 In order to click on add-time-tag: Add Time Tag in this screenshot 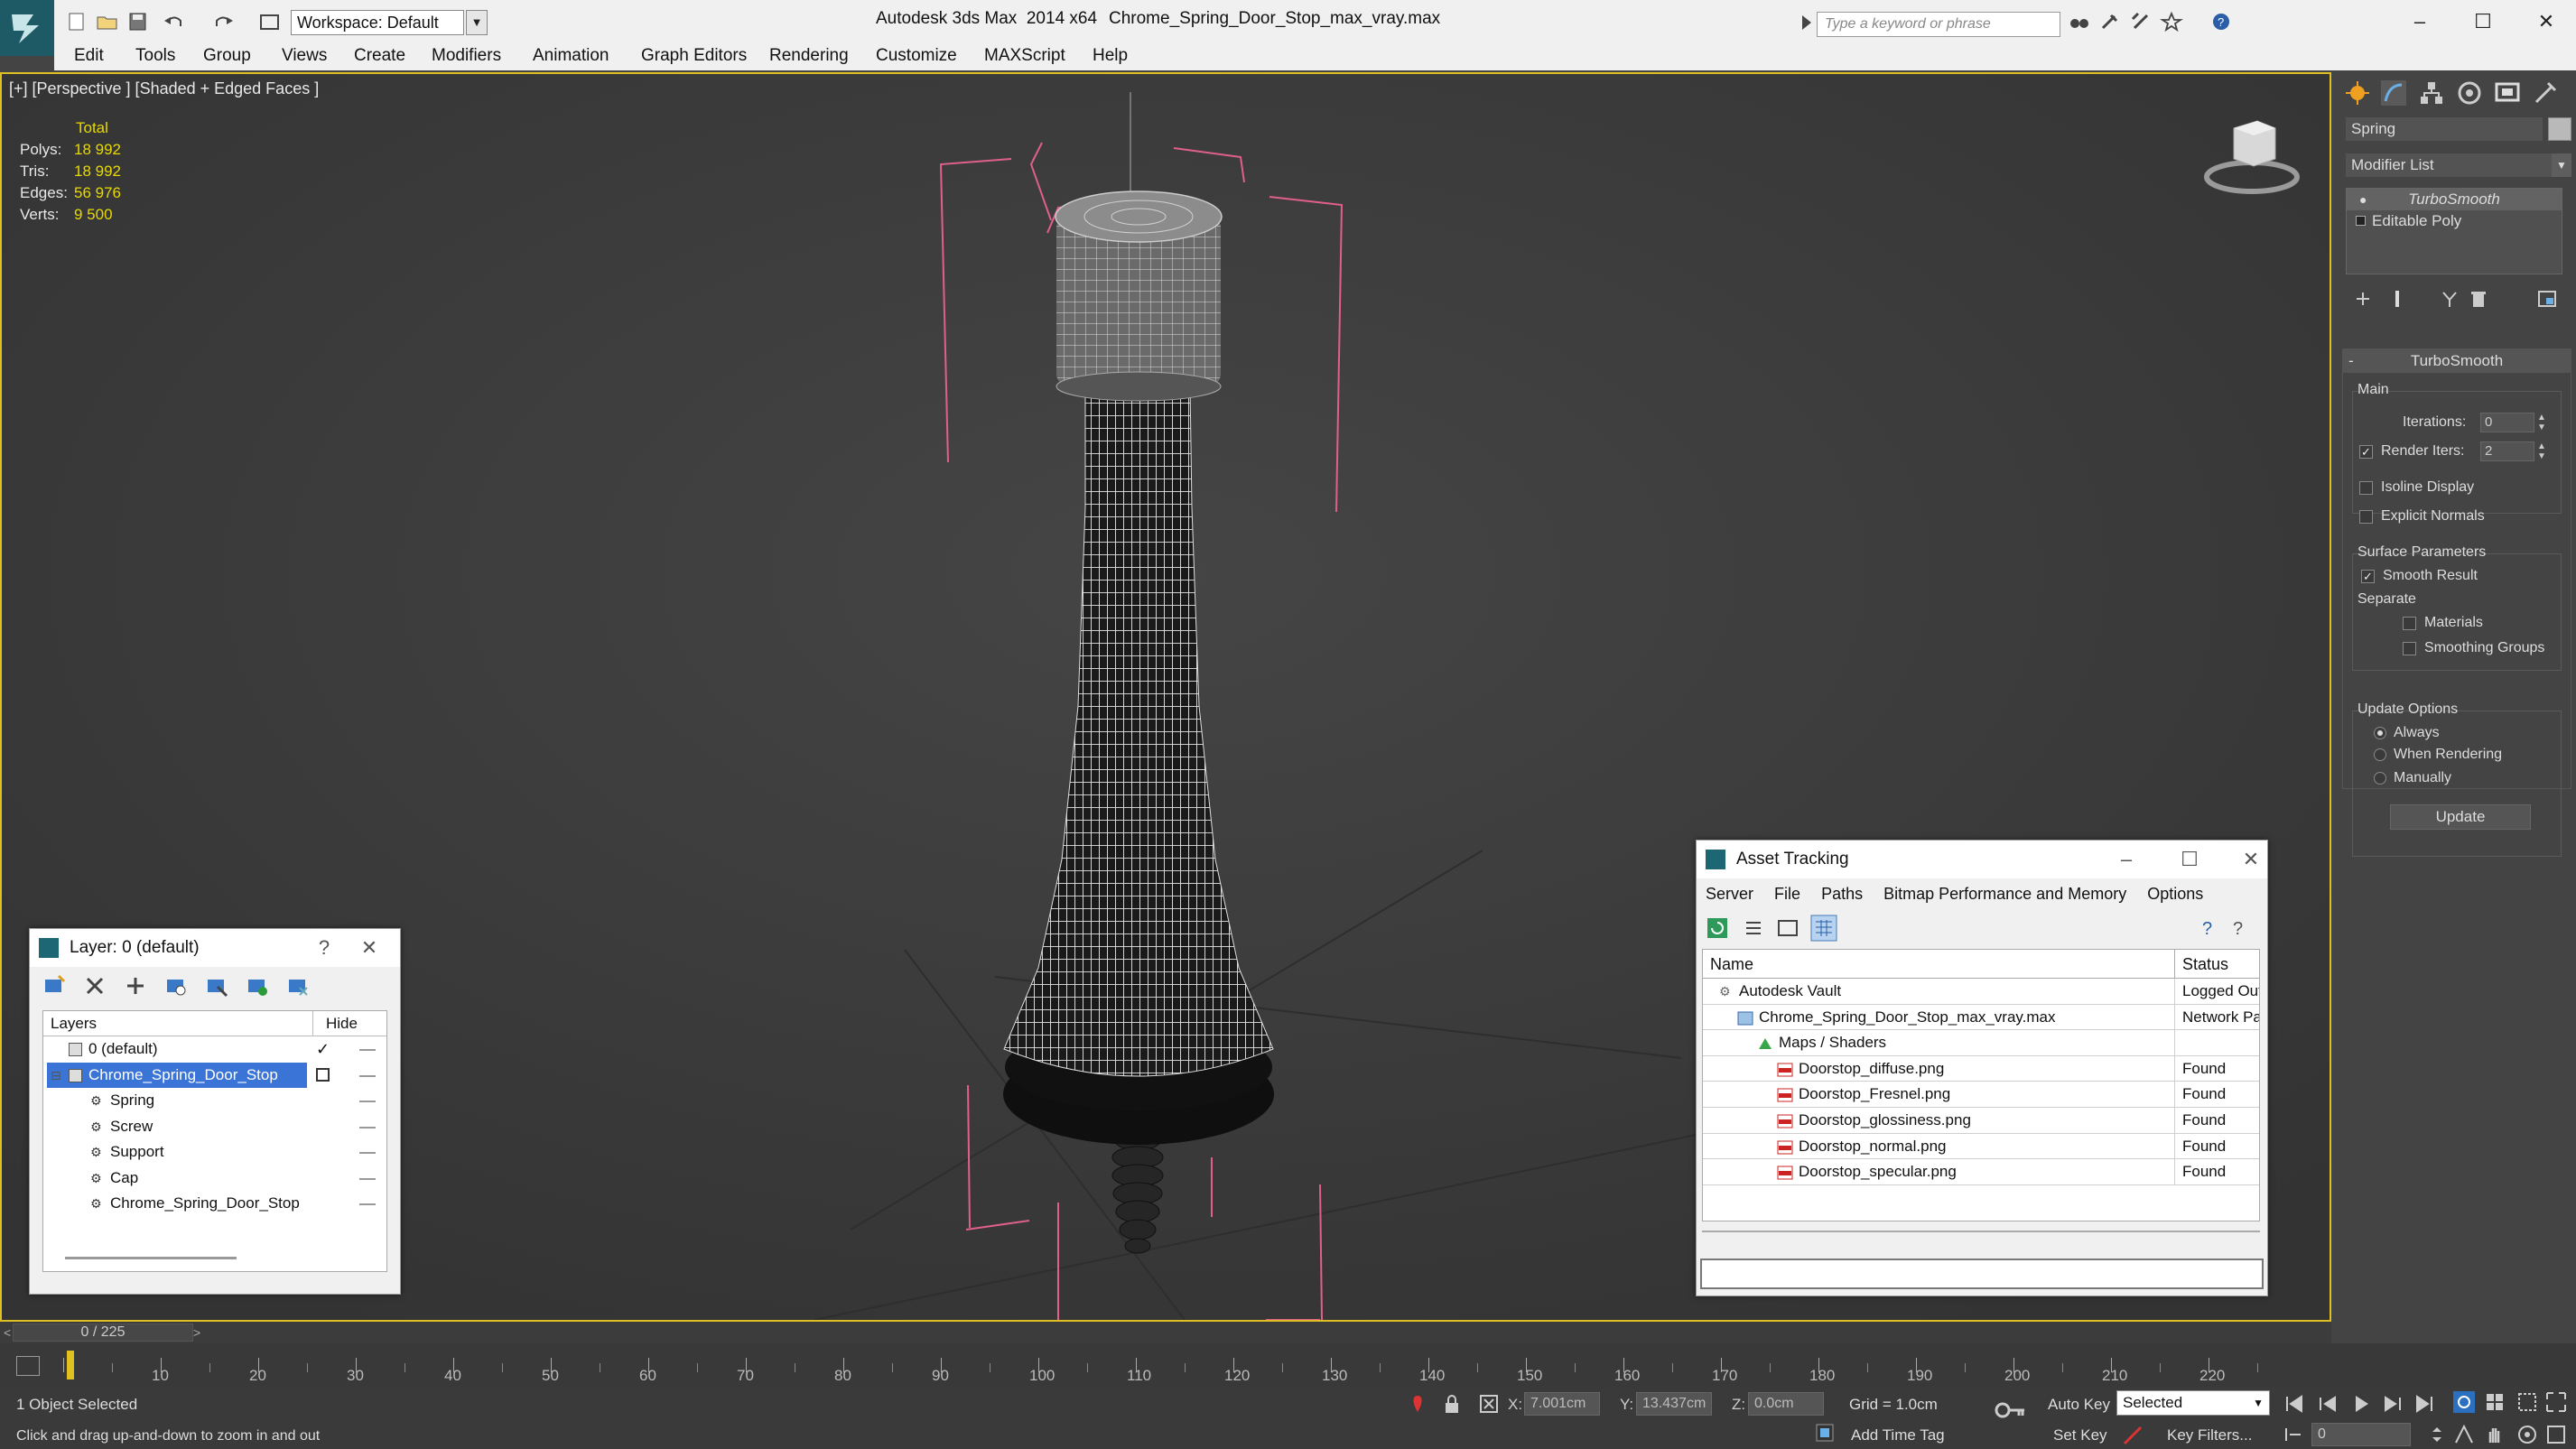, I will do `click(1898, 1435)`.